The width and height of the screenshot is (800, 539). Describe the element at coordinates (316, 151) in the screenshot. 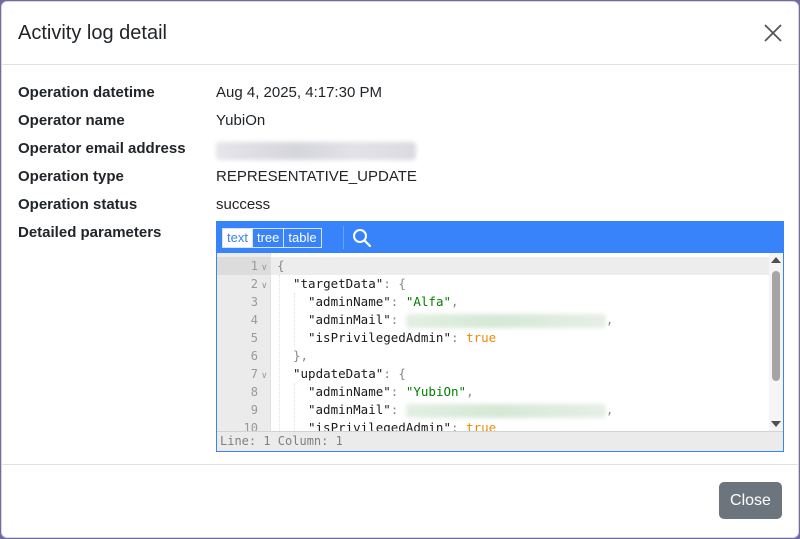

I see `operator-email-value-redacted` at that location.